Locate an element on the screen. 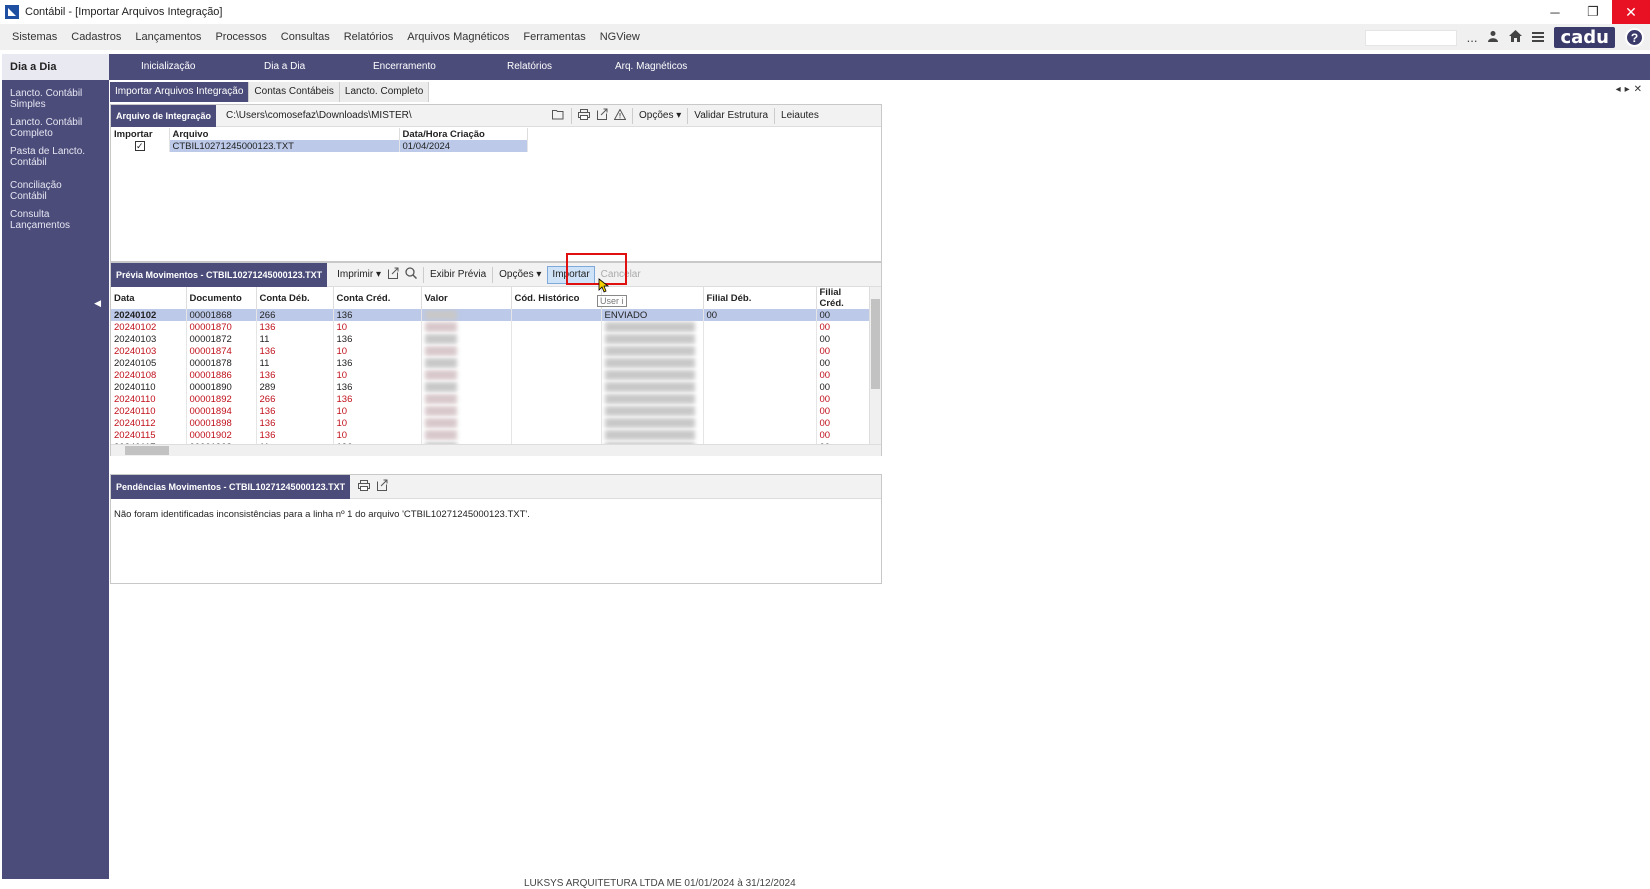 This screenshot has width=1650, height=889. table-row: 20240110 00001892 266 136 00 is located at coordinates (490, 399).